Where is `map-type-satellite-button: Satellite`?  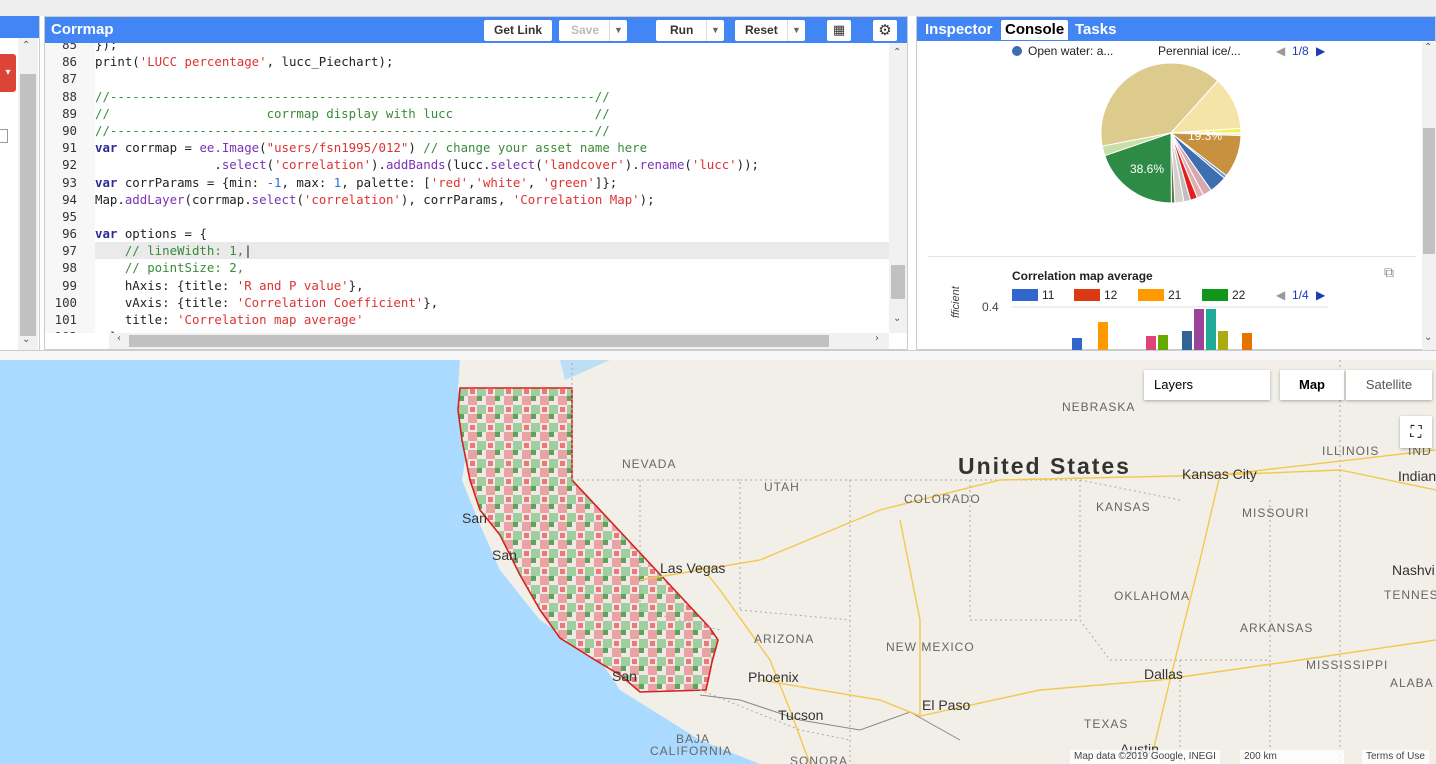 map-type-satellite-button: Satellite is located at coordinates (1389, 385).